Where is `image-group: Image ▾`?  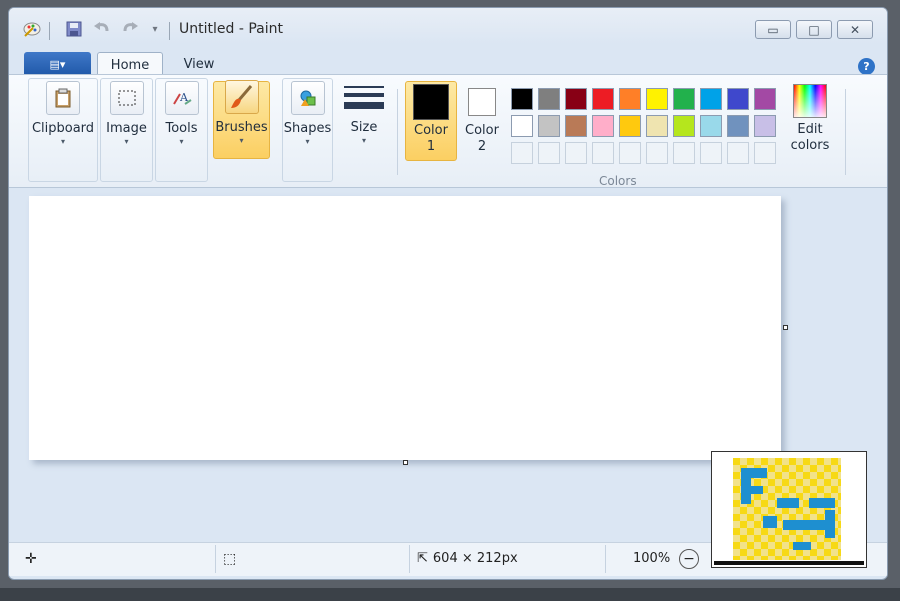 image-group: Image ▾ is located at coordinates (126, 130).